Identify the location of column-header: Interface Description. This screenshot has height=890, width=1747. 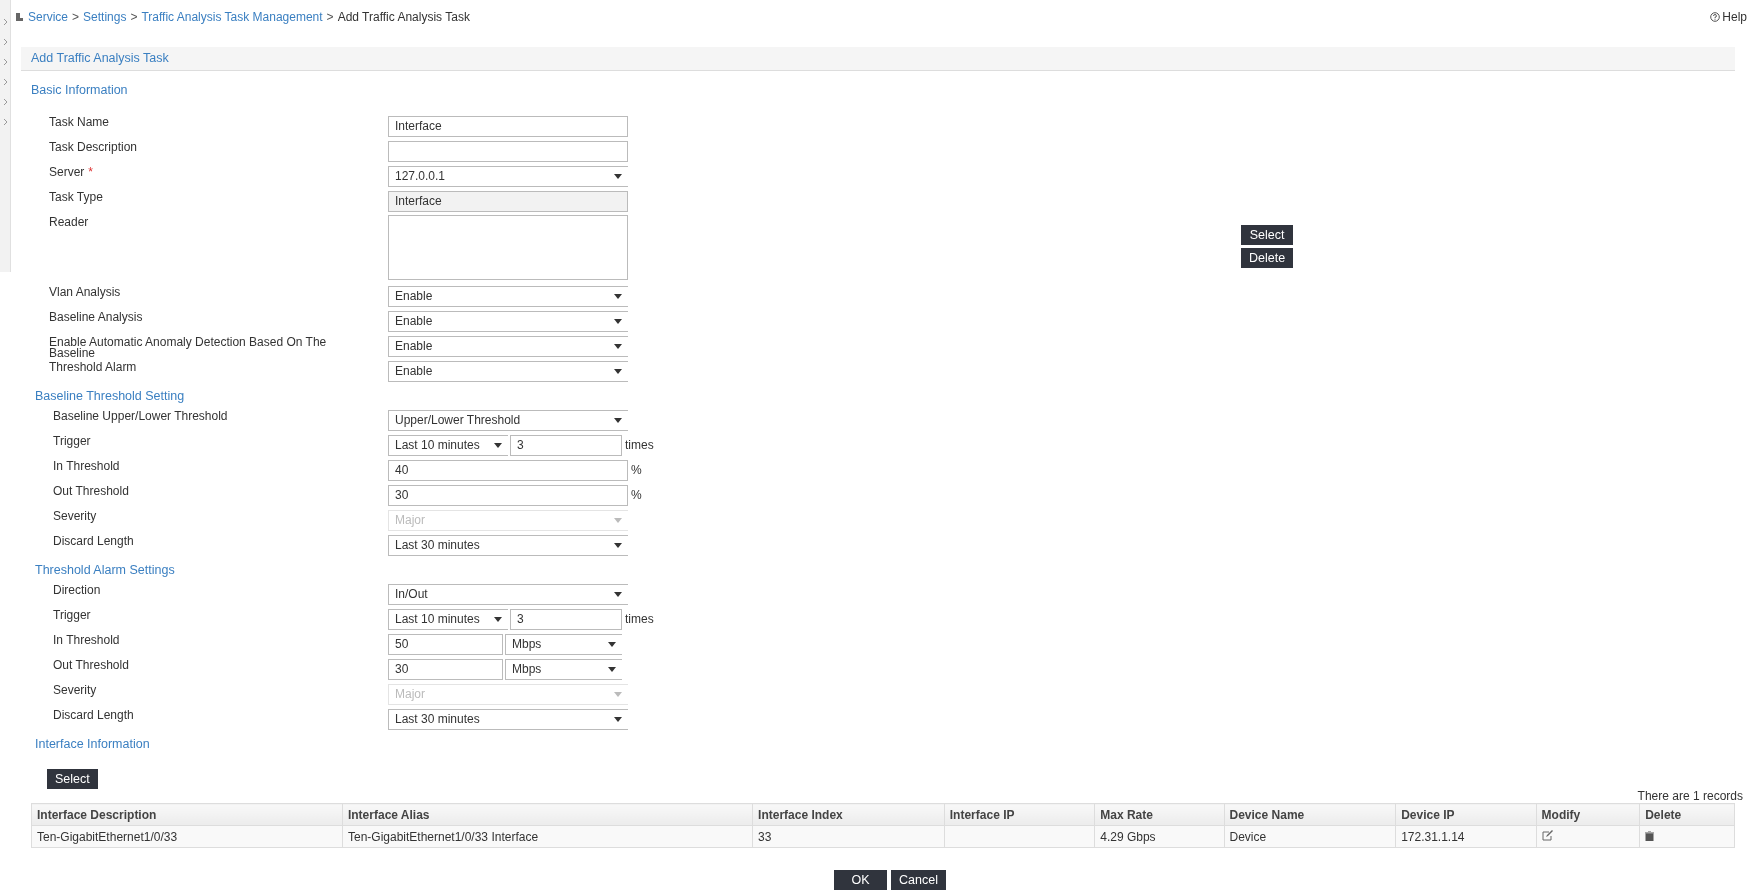
(187, 814).